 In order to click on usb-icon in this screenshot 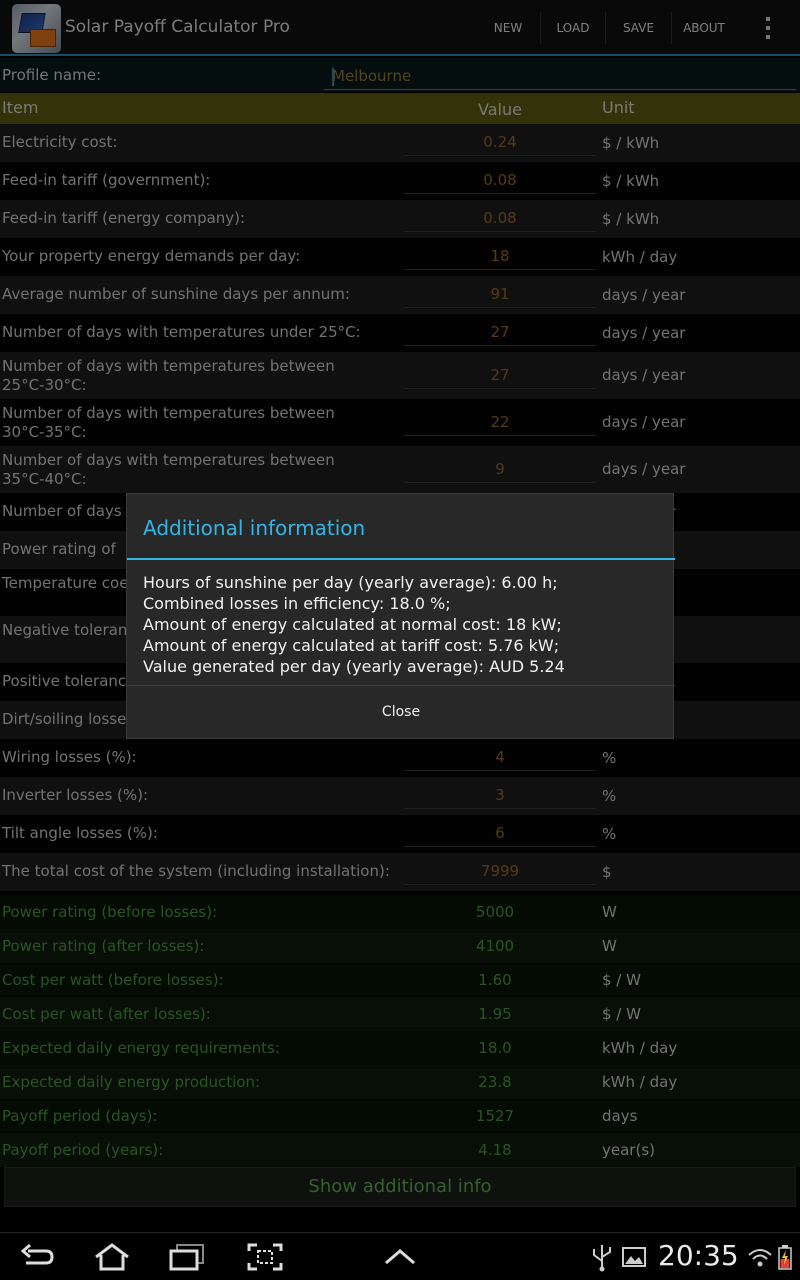, I will do `click(602, 1258)`.